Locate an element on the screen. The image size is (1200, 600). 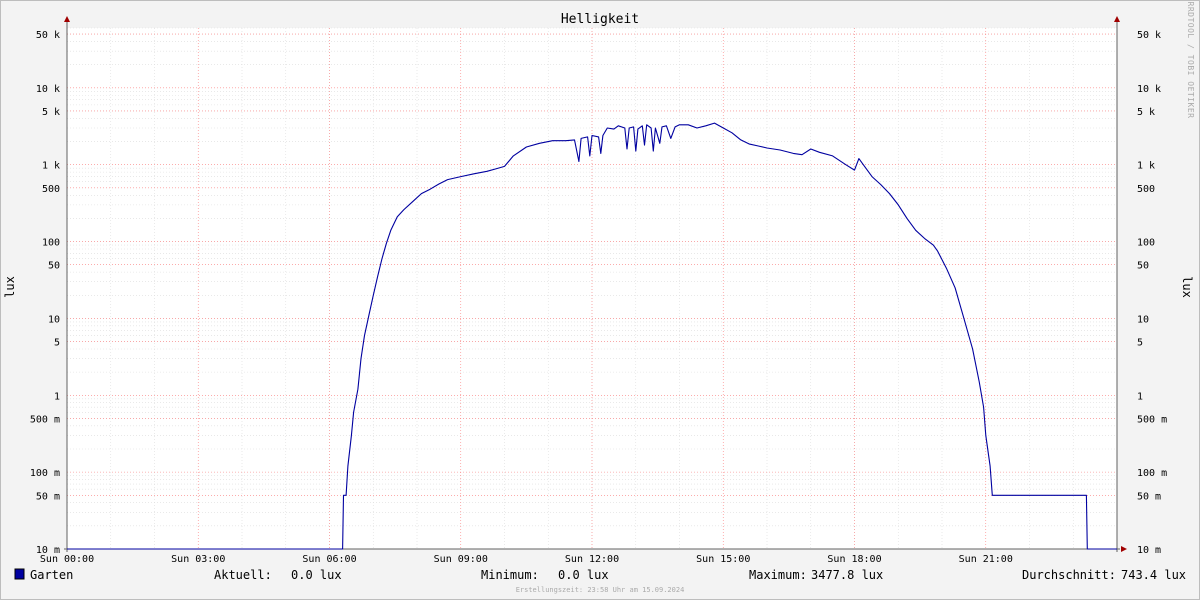
y-tick-label-right: 50 is located at coordinates (1143, 266).